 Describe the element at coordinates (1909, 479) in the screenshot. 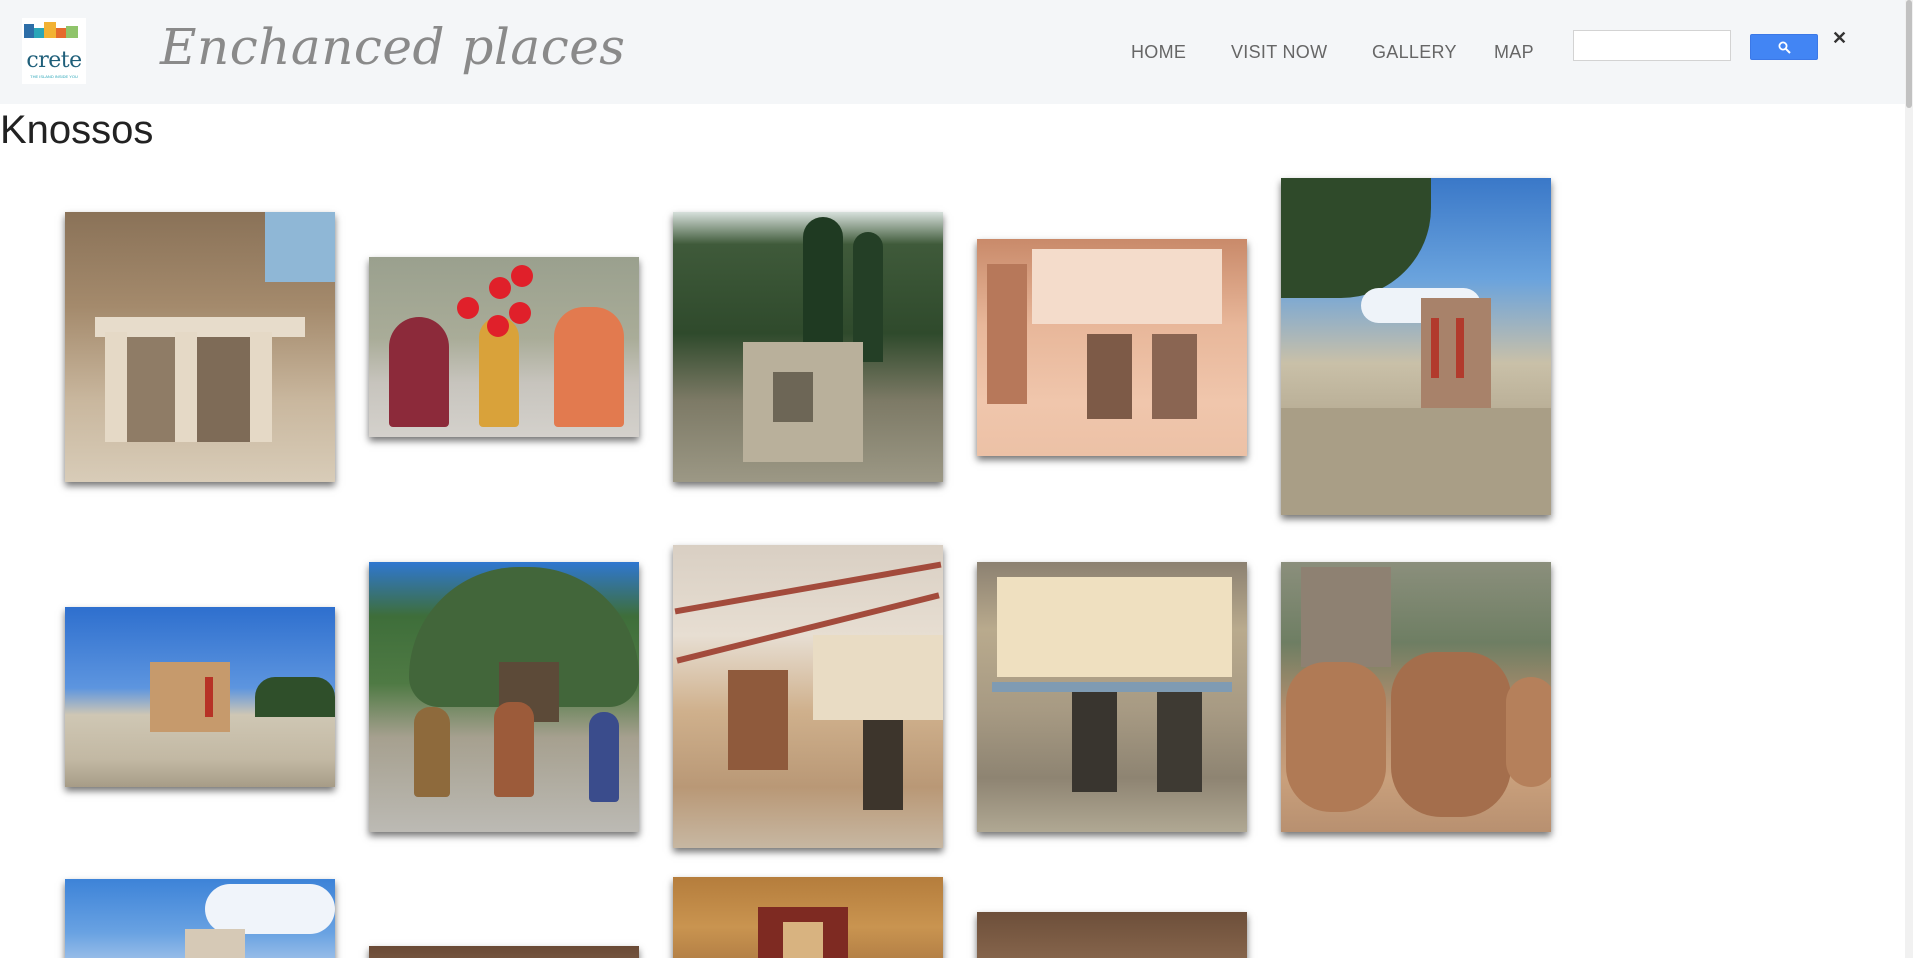

I see `scrollbar-track` at that location.